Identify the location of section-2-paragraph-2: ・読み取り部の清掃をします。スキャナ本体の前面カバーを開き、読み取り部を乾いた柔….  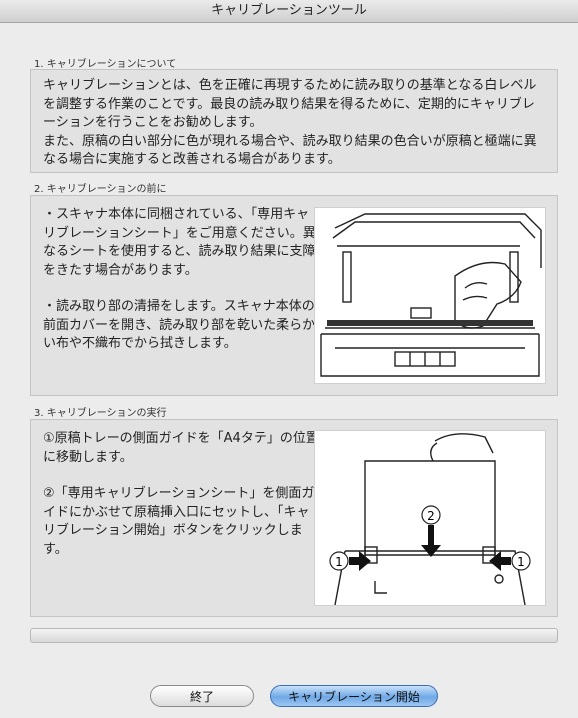
(179, 325).